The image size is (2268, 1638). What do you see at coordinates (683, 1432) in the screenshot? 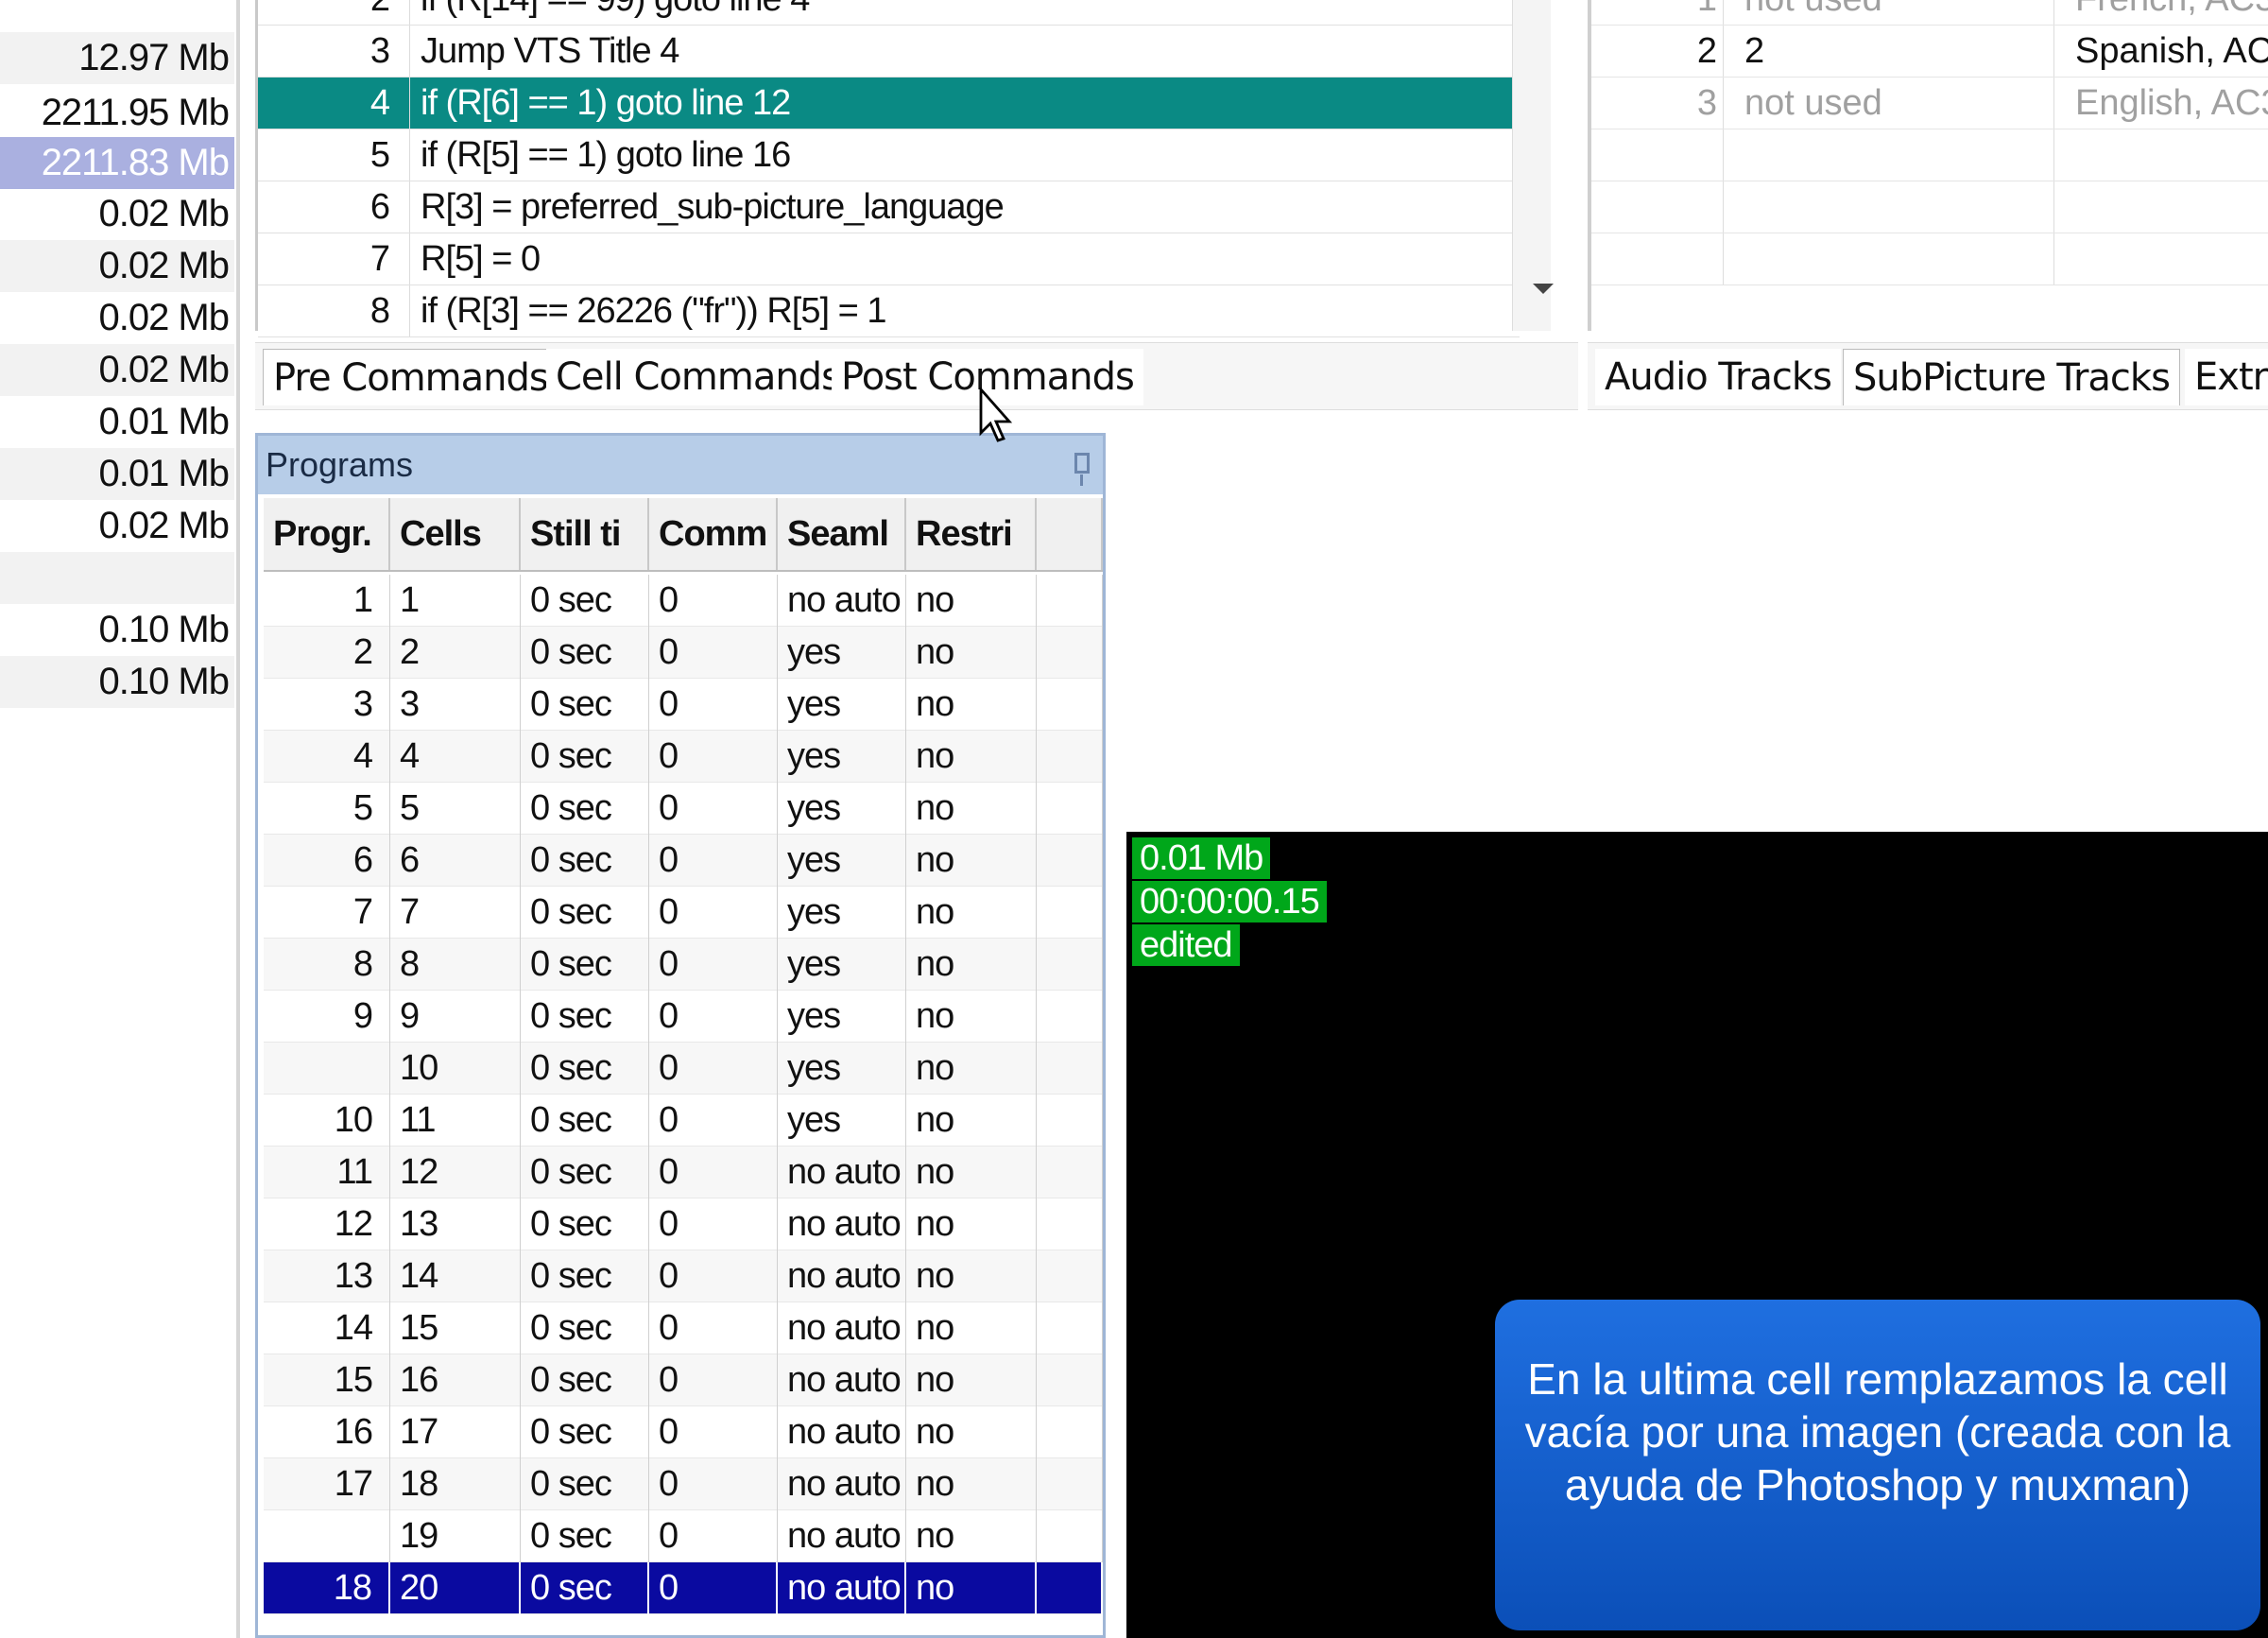
I see `program-row: 16 17 0 sec 0 no auto no` at bounding box center [683, 1432].